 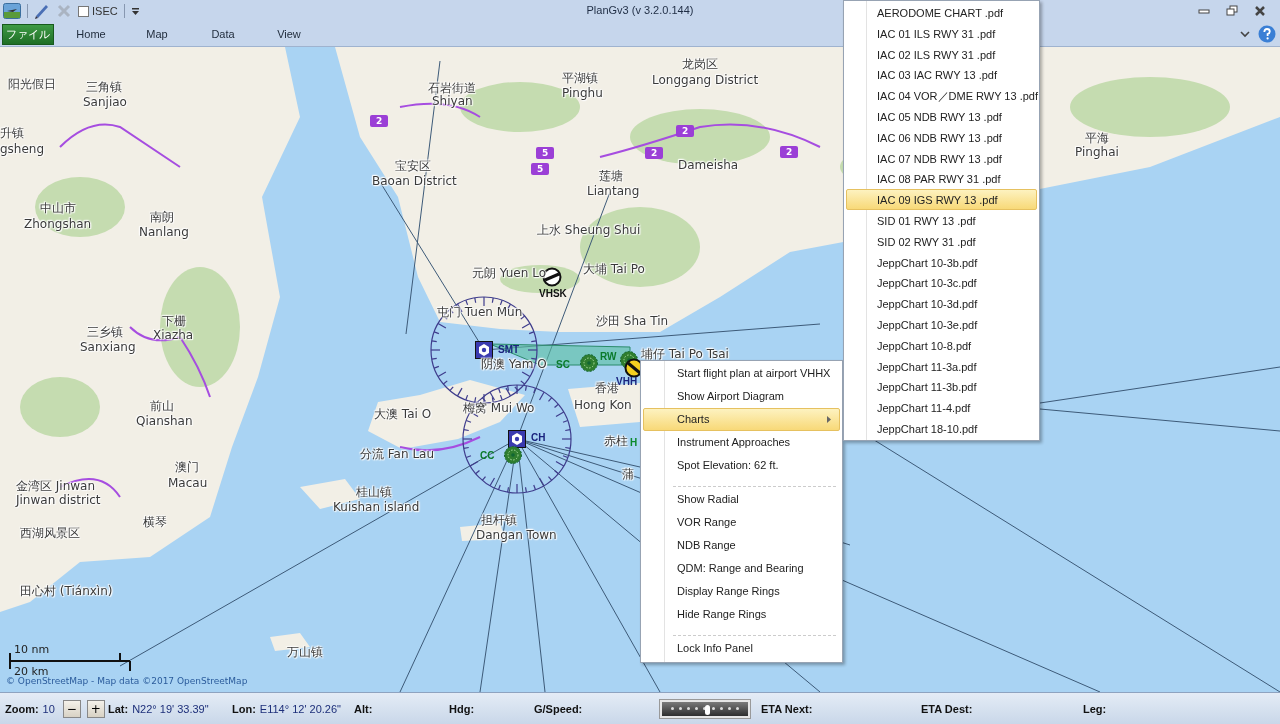 What do you see at coordinates (941, 33) in the screenshot?
I see `menu-item: IAC 01 ILS RWY 31 .pdf` at bounding box center [941, 33].